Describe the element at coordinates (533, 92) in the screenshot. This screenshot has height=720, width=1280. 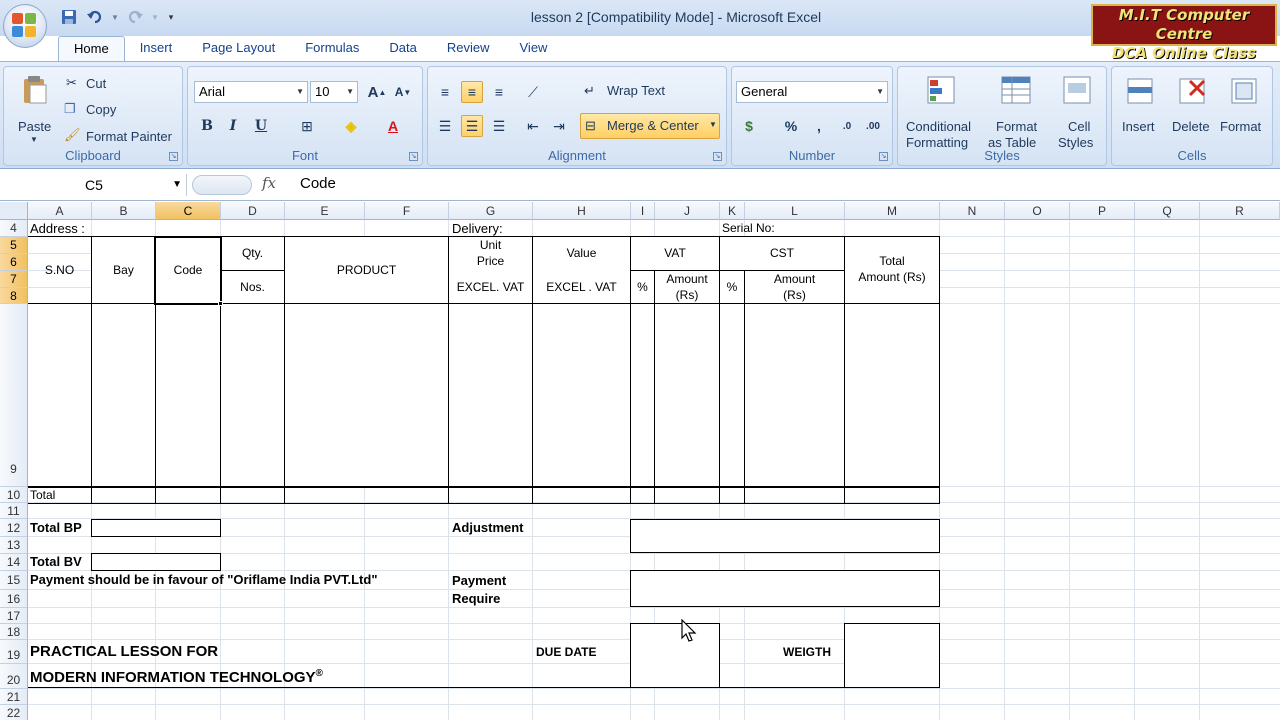
I see `orientation-icon: ⟋` at that location.